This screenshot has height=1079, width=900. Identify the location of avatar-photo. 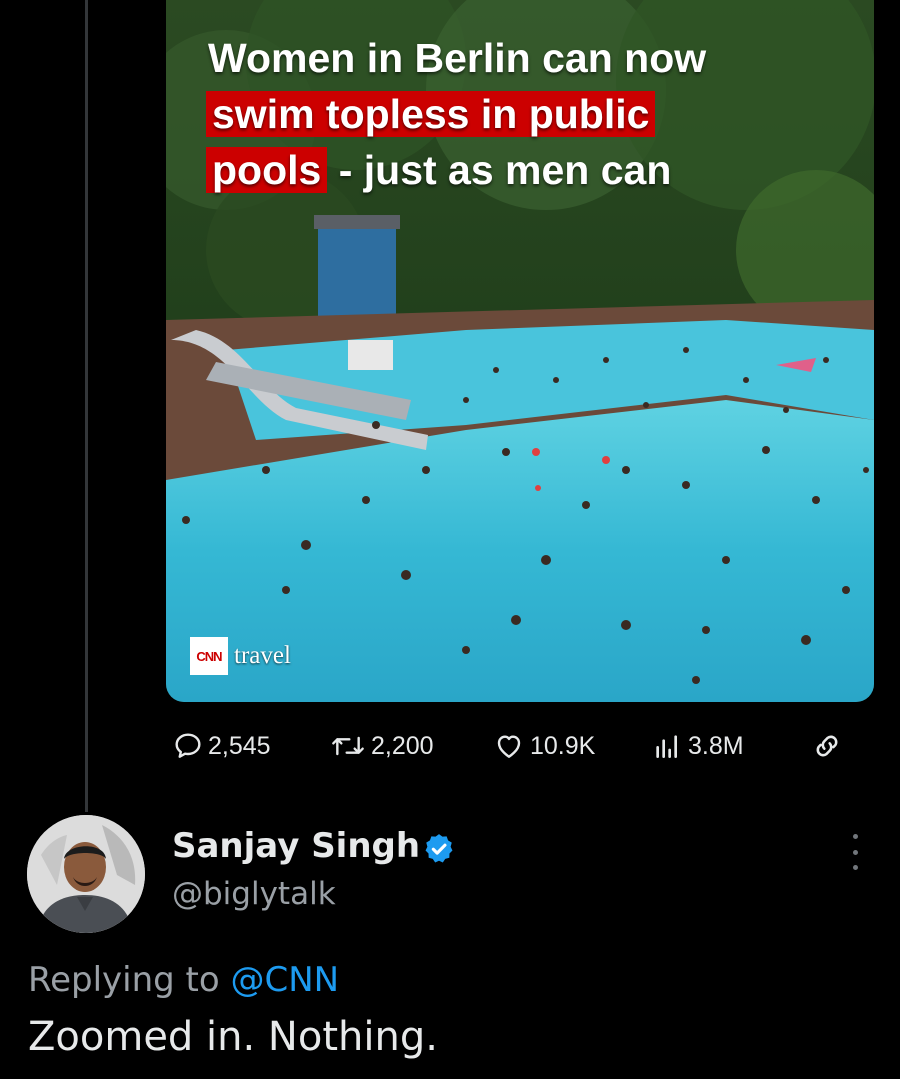
(86, 874).